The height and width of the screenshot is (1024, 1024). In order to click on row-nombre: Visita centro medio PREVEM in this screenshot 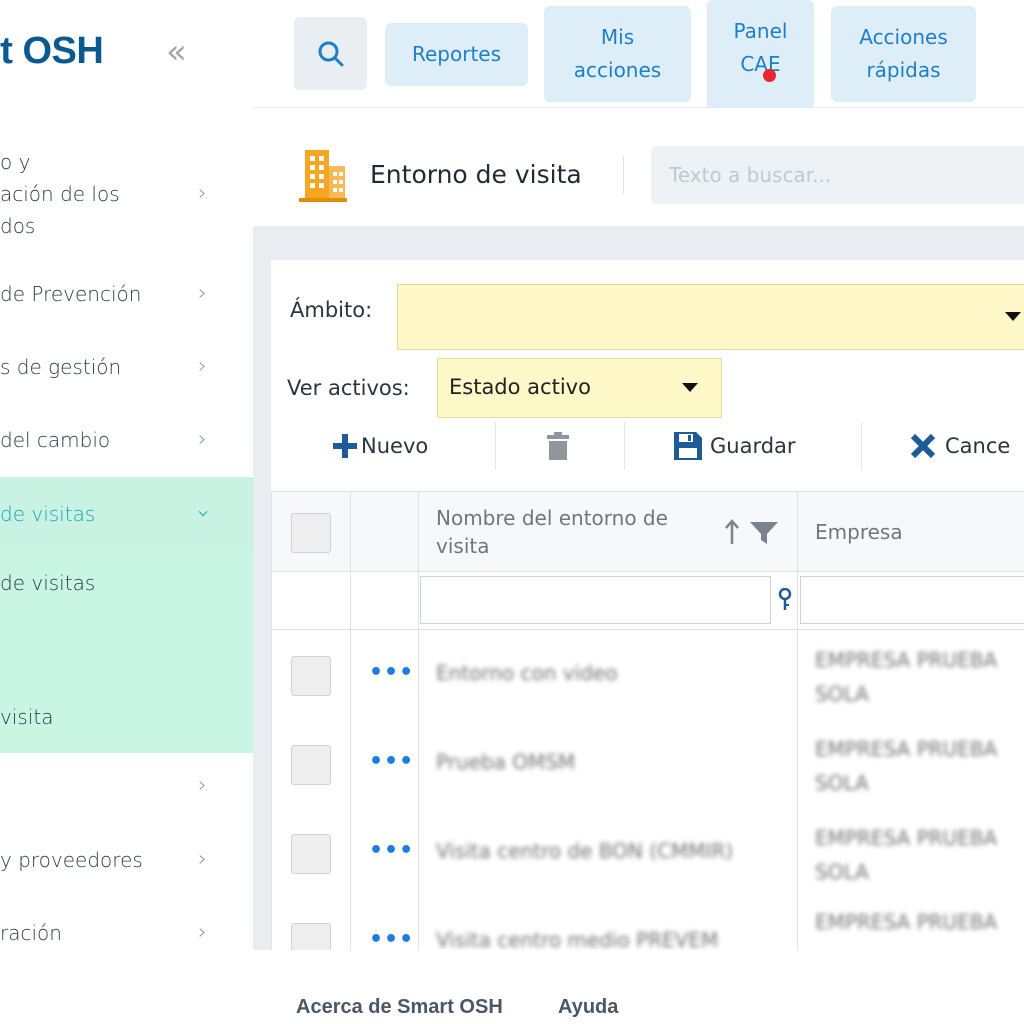, I will do `click(577, 939)`.